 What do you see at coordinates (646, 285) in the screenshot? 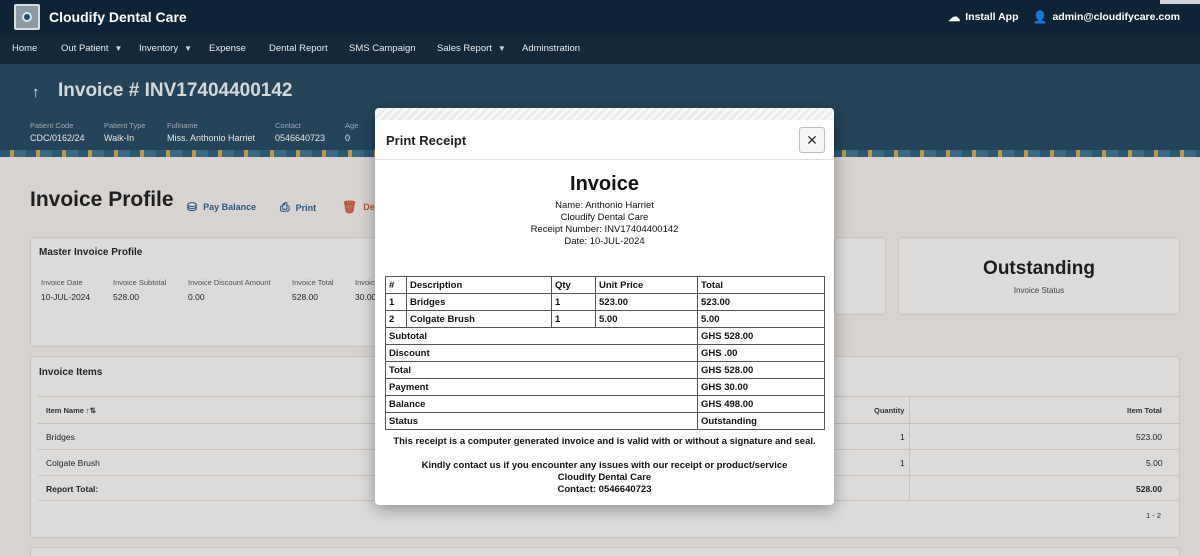
I see `receipt-col-unit-price: Unit Price` at bounding box center [646, 285].